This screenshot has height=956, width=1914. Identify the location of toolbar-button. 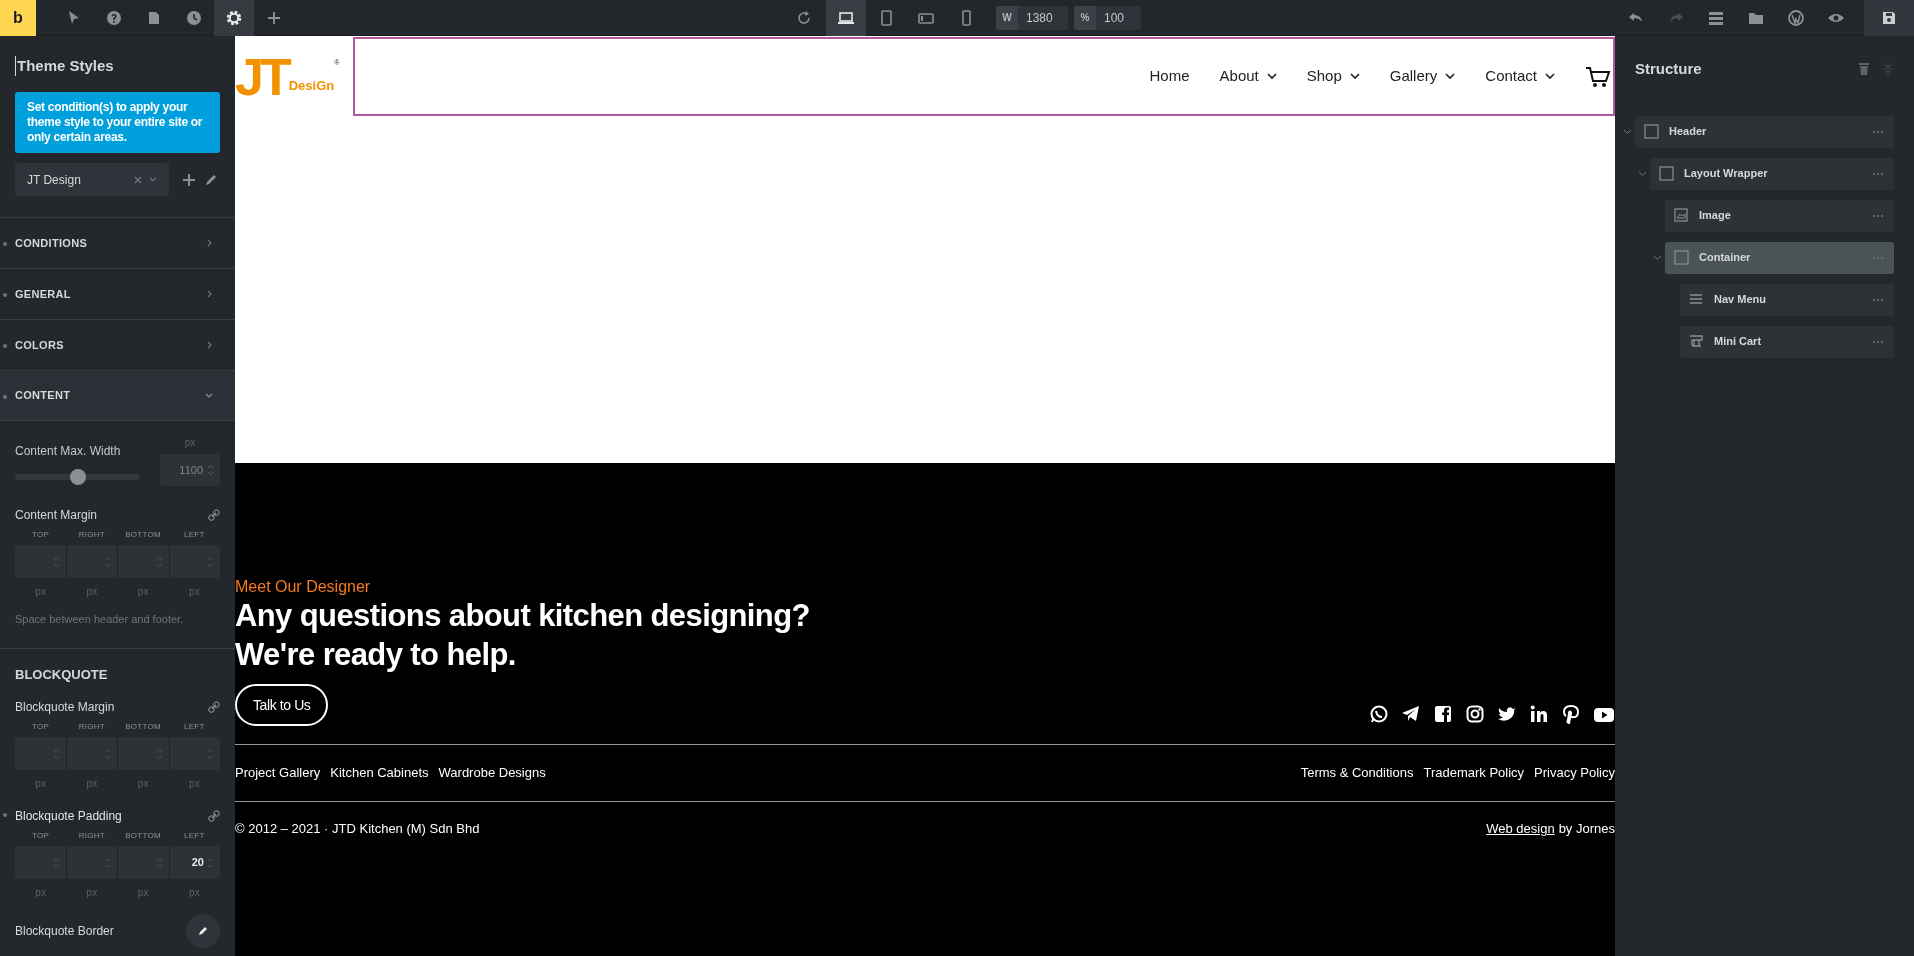
(234, 18).